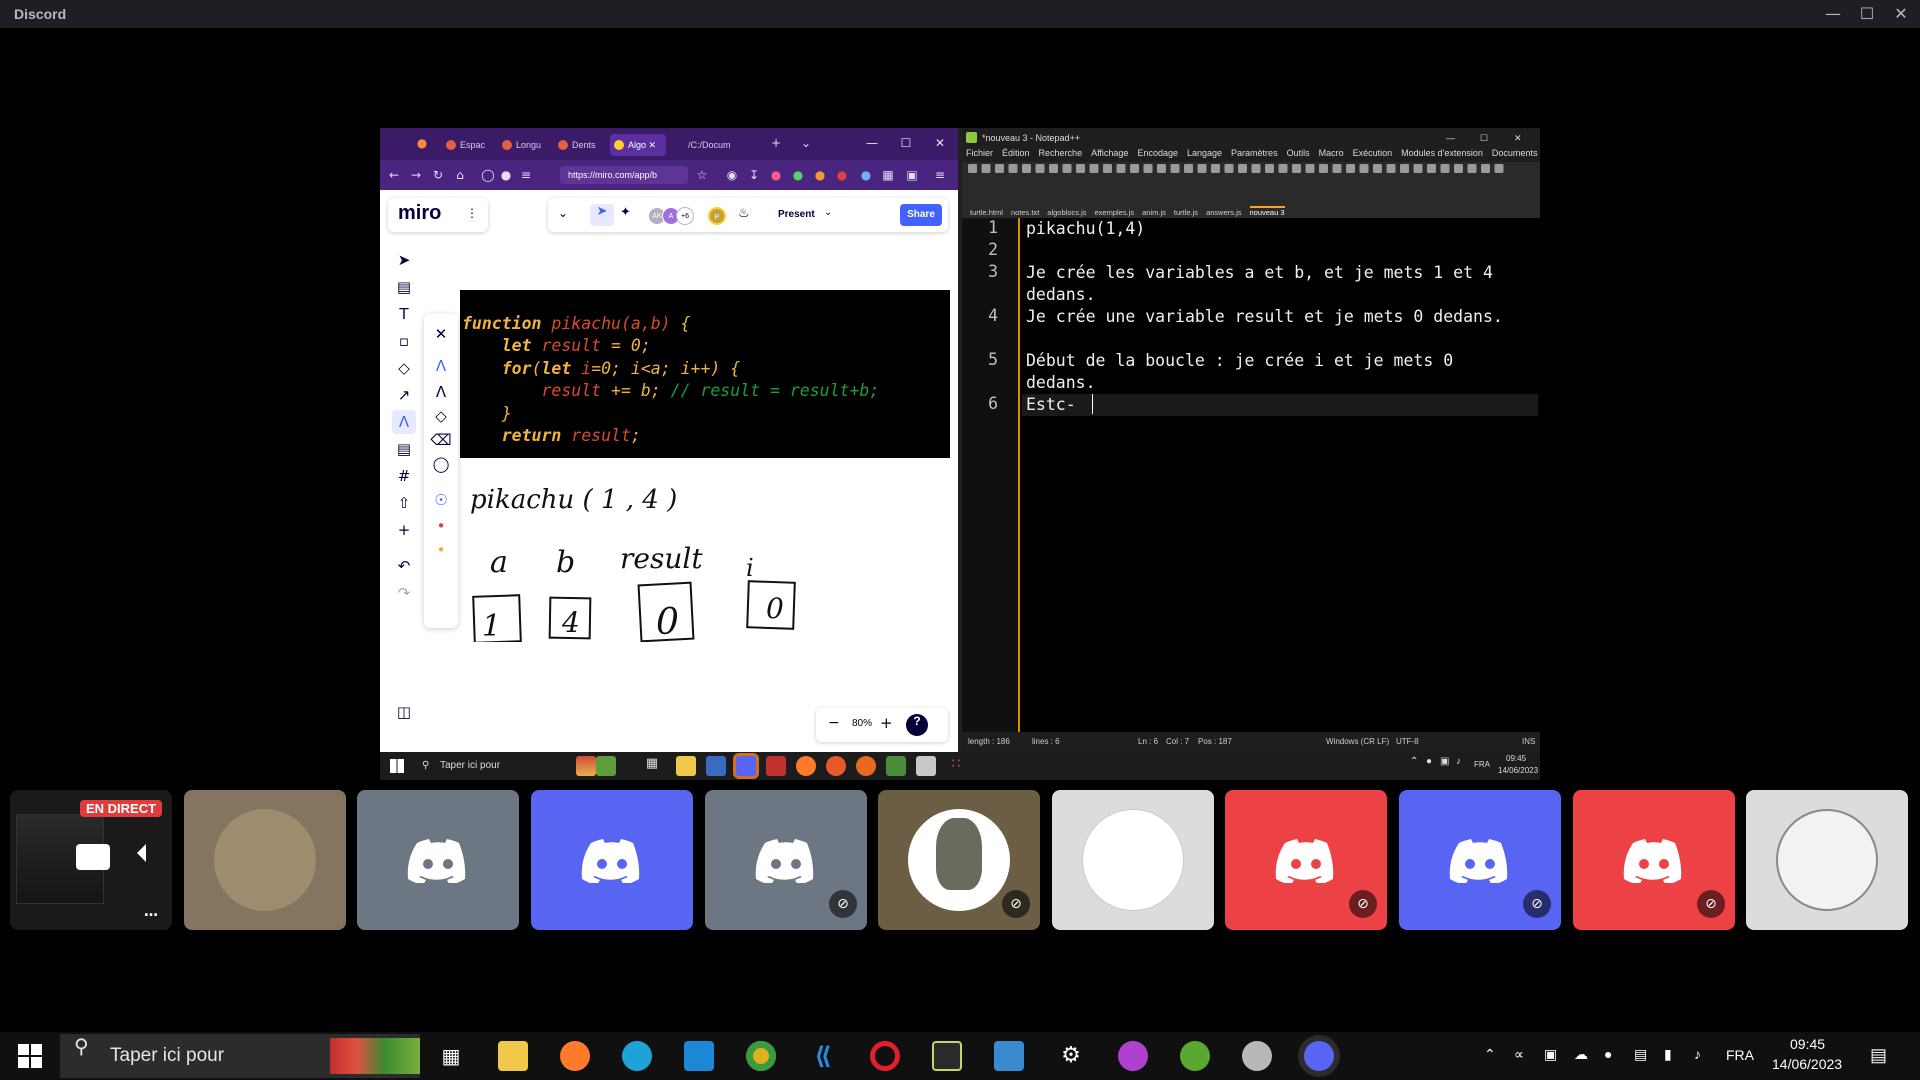 Image resolution: width=1920 pixels, height=1080 pixels. What do you see at coordinates (586, 766) in the screenshot?
I see `weather-icon` at bounding box center [586, 766].